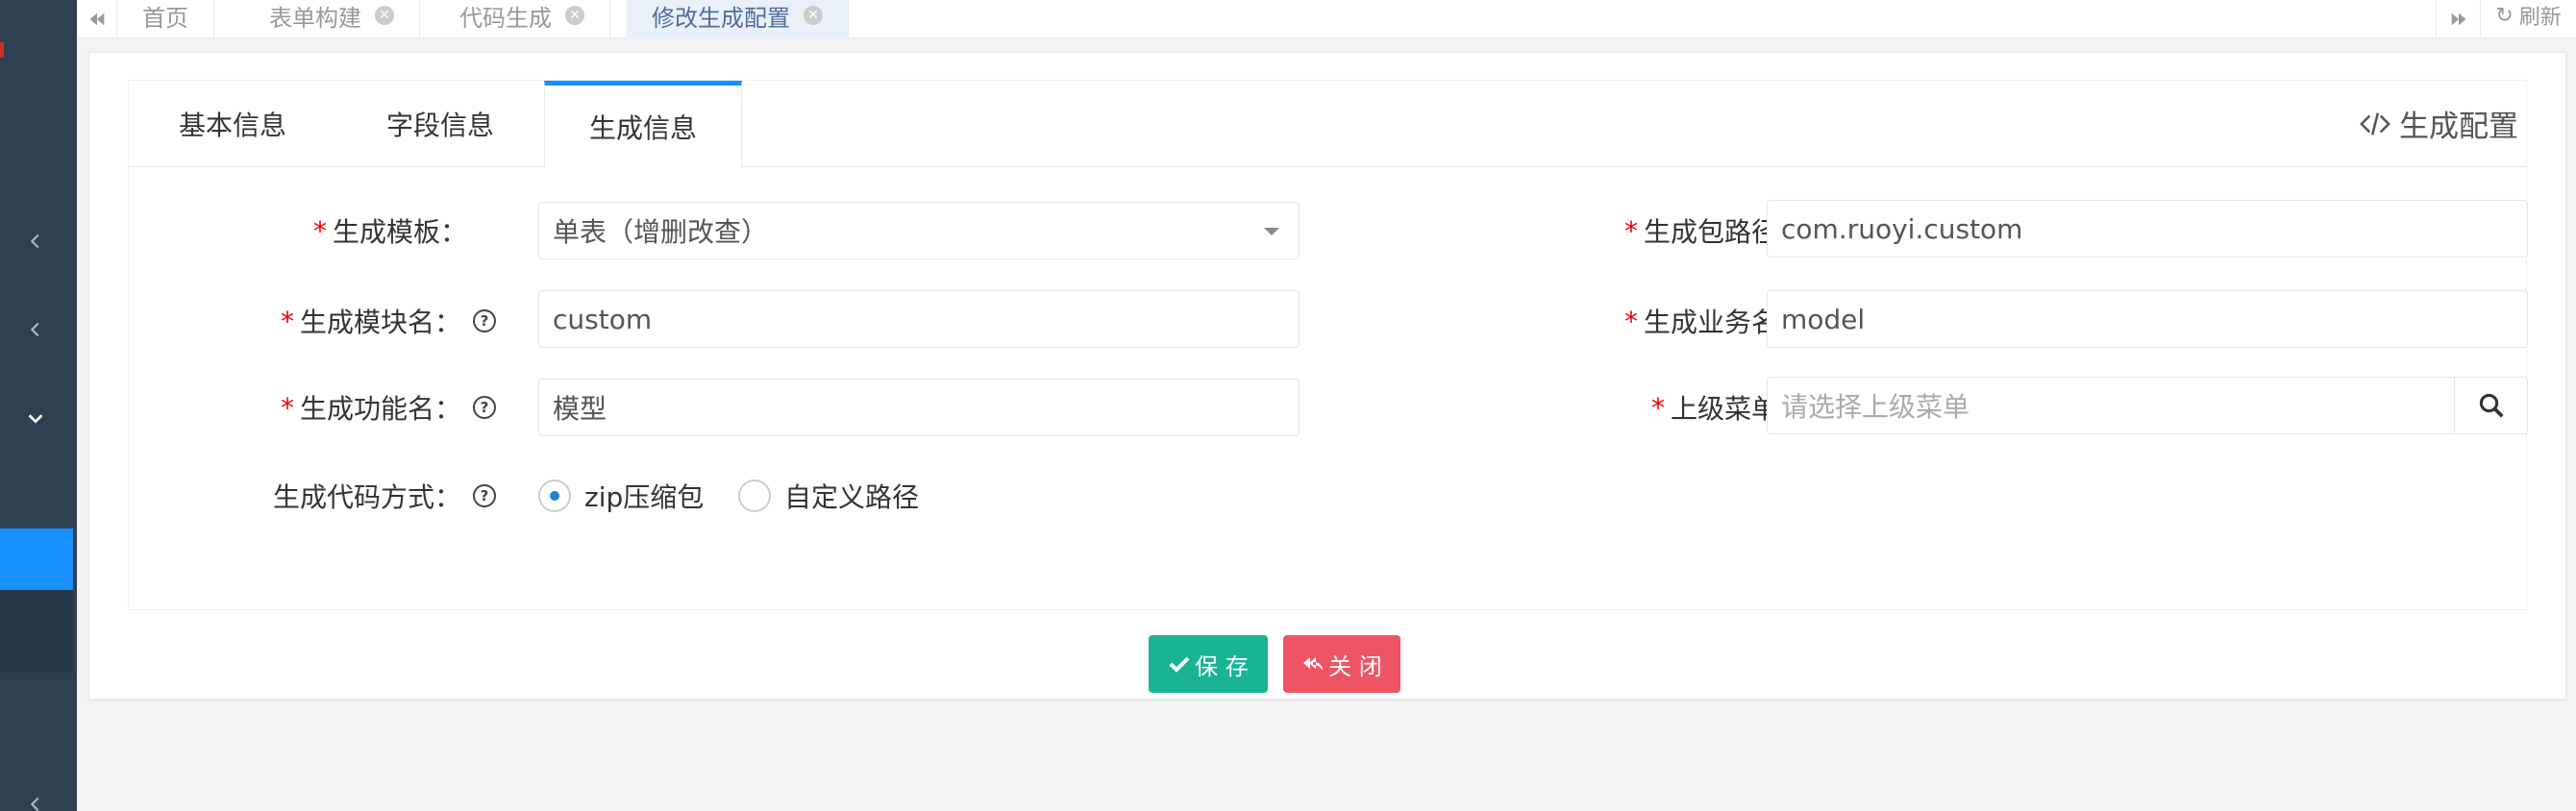 The height and width of the screenshot is (811, 2576). Describe the element at coordinates (852, 497) in the screenshot. I see `radio-label: 自定义路径` at that location.